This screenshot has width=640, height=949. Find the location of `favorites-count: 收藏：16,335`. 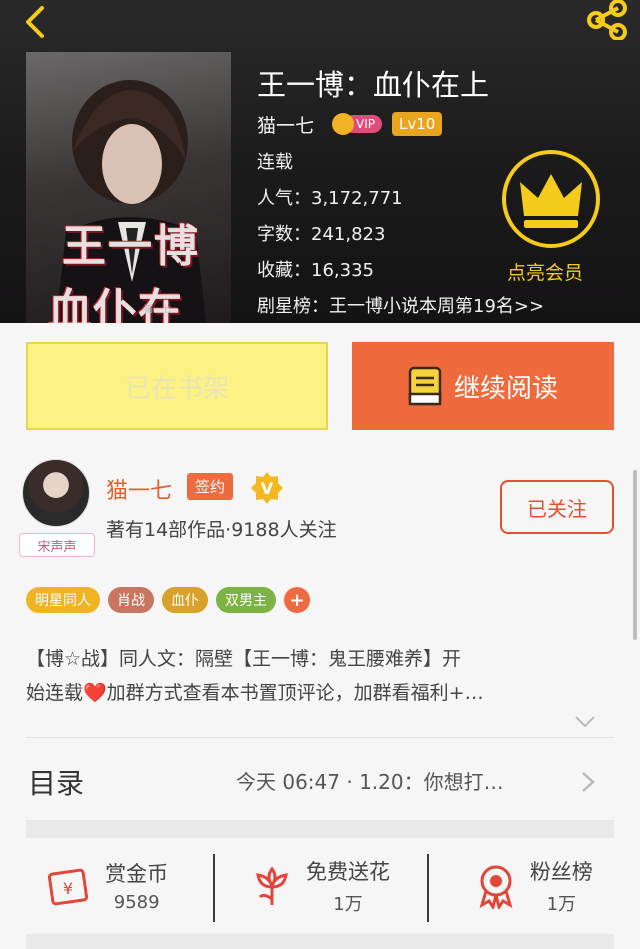

favorites-count: 收藏：16,335 is located at coordinates (315, 270).